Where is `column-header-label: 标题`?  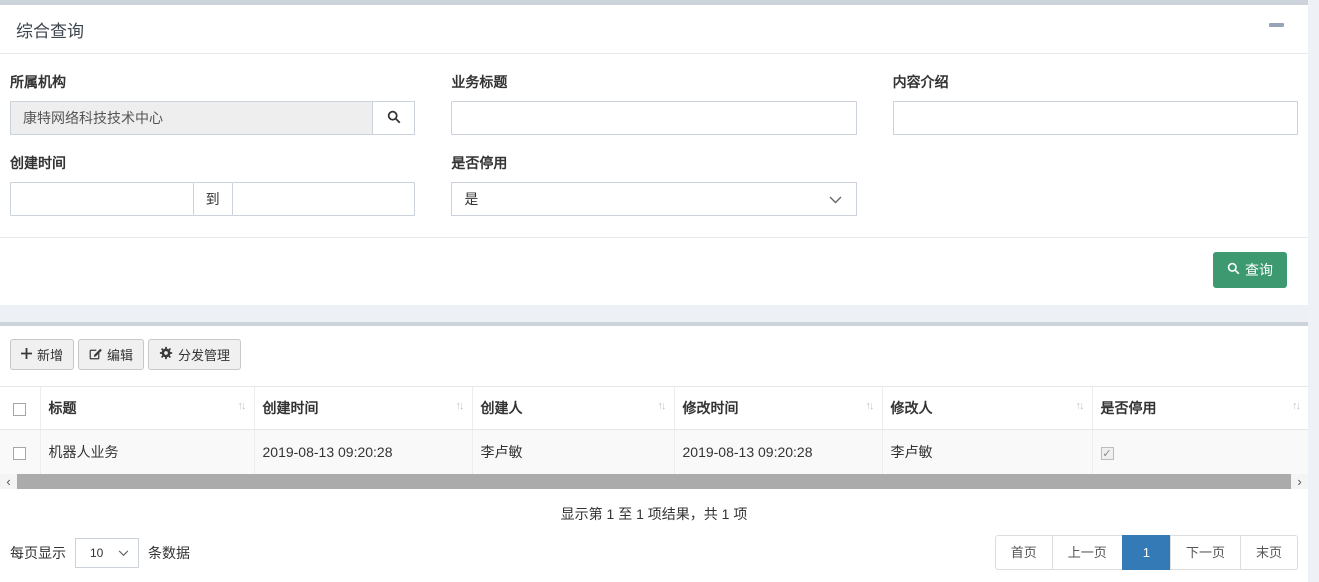
column-header-label: 标题 is located at coordinates (62, 408).